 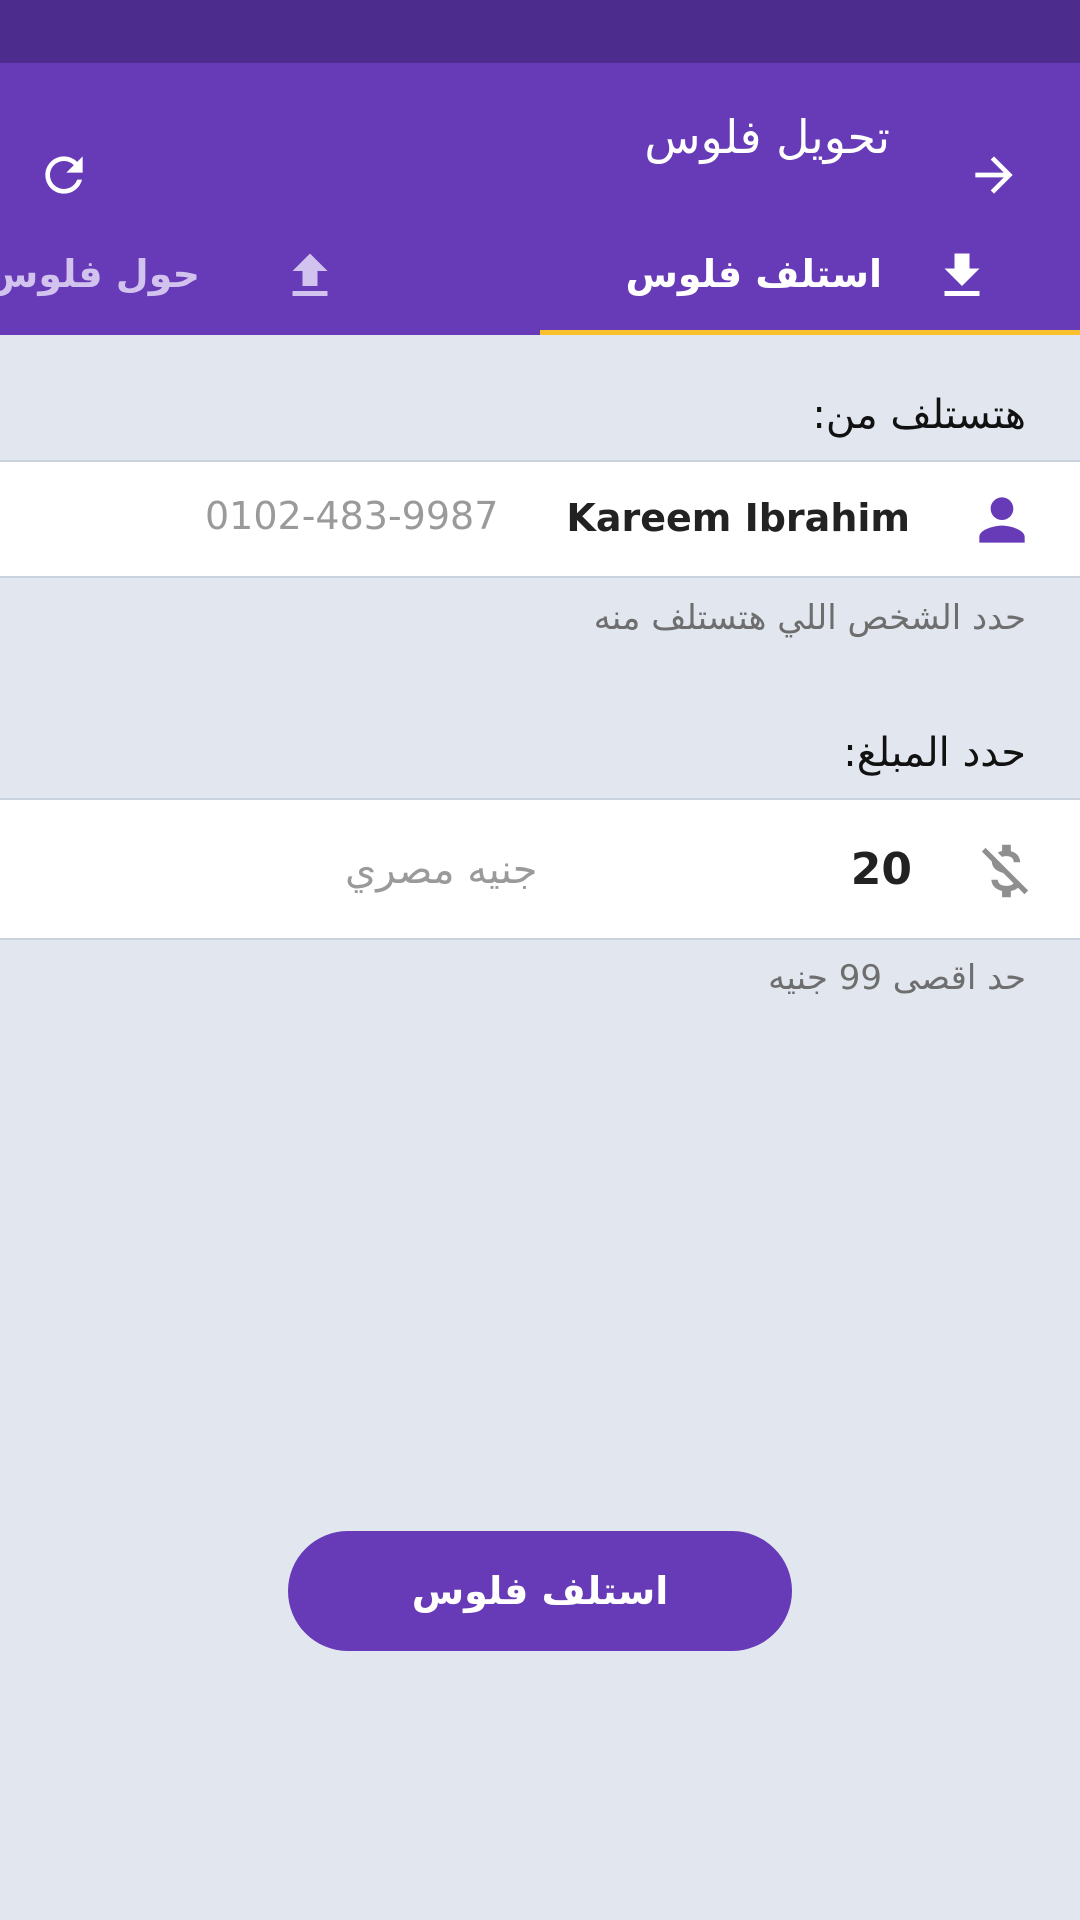 I want to click on receive-from-label: هتستلف من:, so click(x=919, y=415).